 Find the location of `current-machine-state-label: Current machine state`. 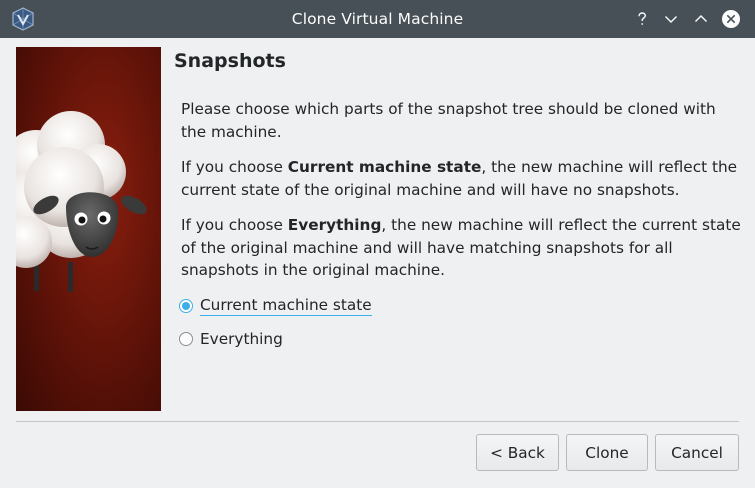

current-machine-state-label: Current machine state is located at coordinates (286, 306).